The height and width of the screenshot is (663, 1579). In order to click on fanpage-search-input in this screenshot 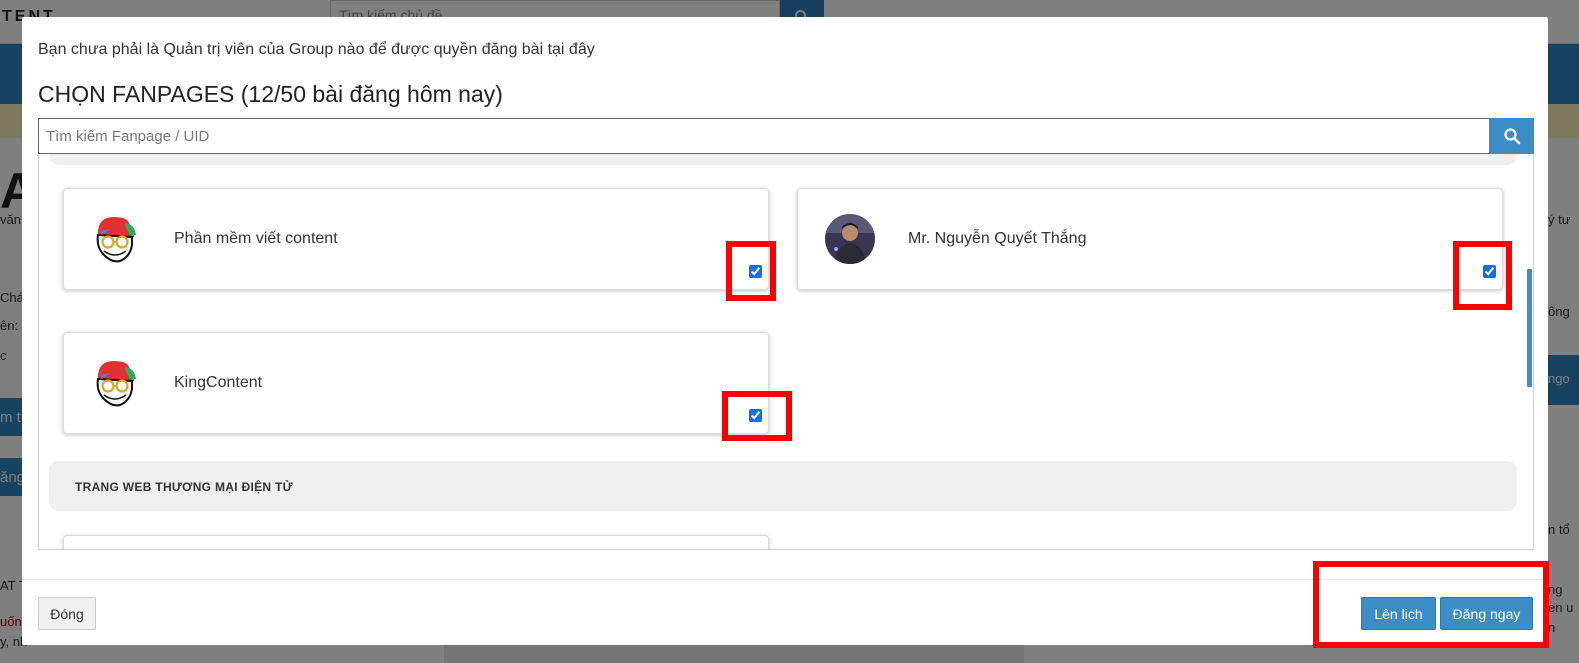, I will do `click(764, 136)`.